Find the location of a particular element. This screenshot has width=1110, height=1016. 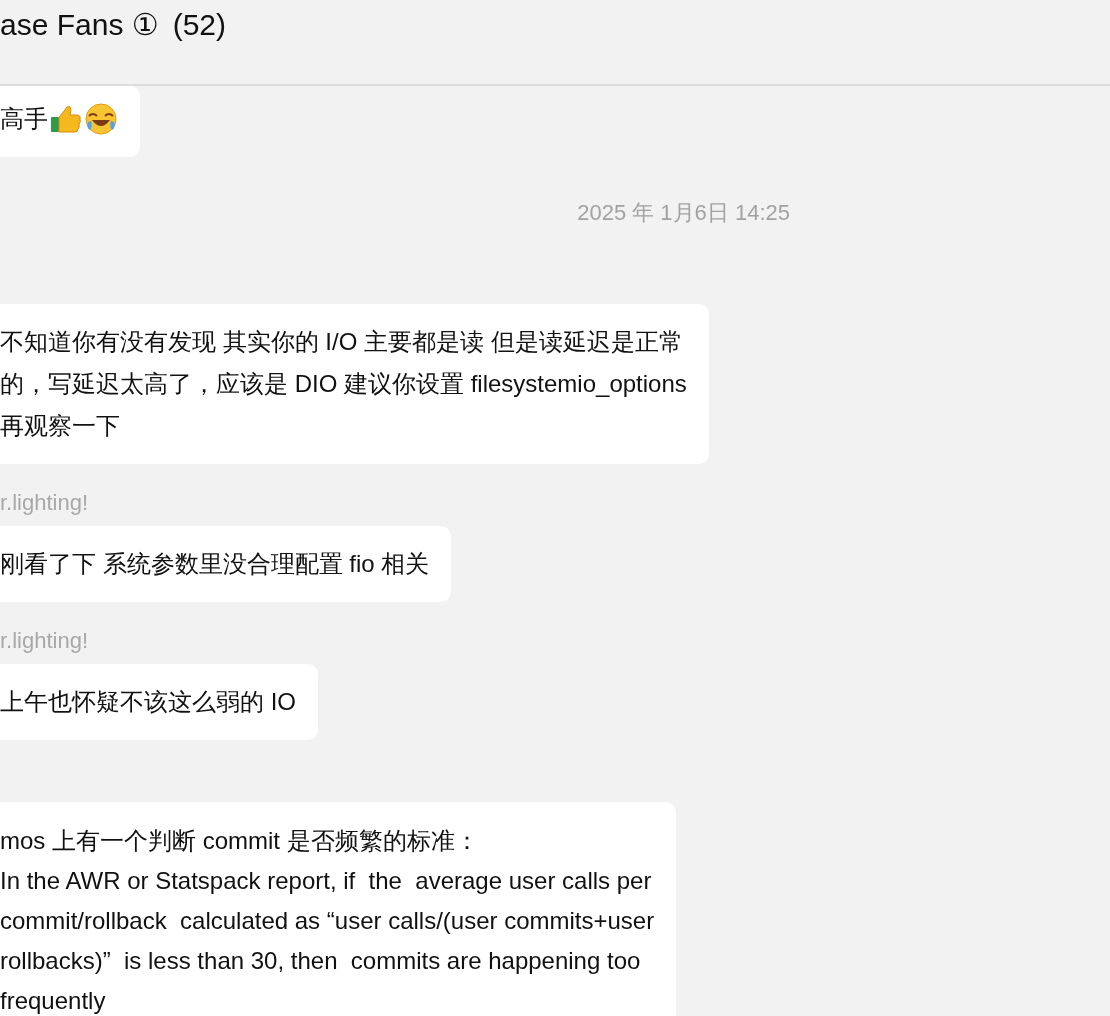

chat-title: ase Fans ① is located at coordinates (79, 25).